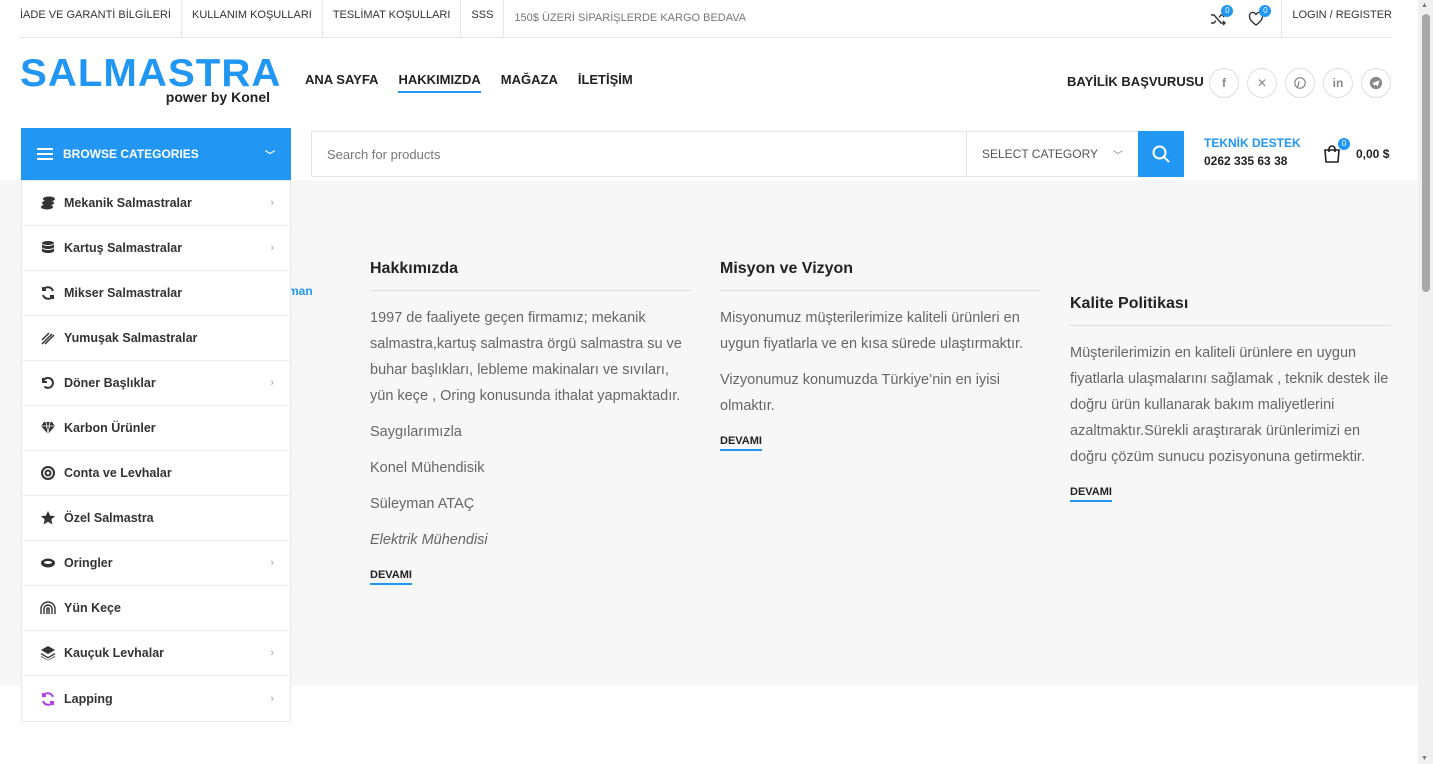  I want to click on category-label: Oringler, so click(88, 563).